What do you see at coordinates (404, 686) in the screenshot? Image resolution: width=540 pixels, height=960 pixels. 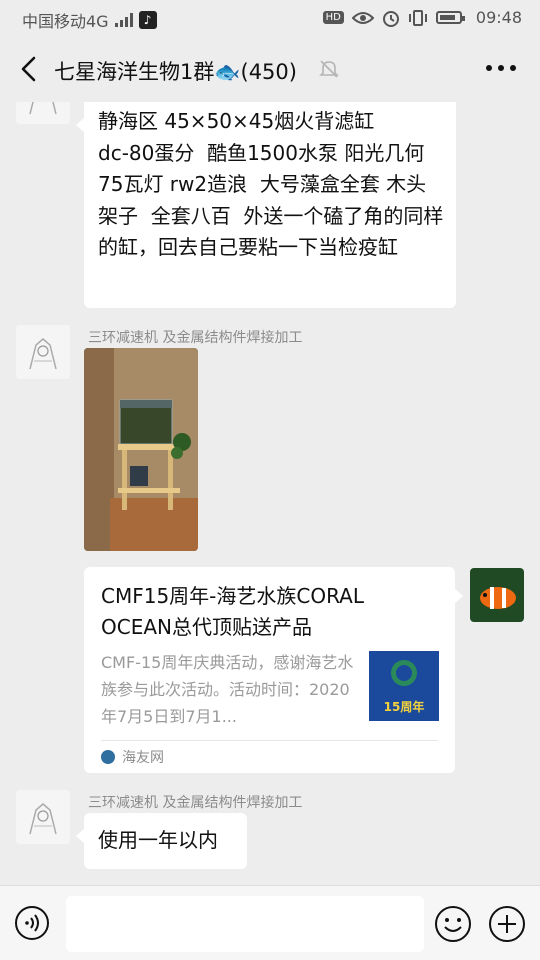 I see `link-card-thumbnail: 15周年` at bounding box center [404, 686].